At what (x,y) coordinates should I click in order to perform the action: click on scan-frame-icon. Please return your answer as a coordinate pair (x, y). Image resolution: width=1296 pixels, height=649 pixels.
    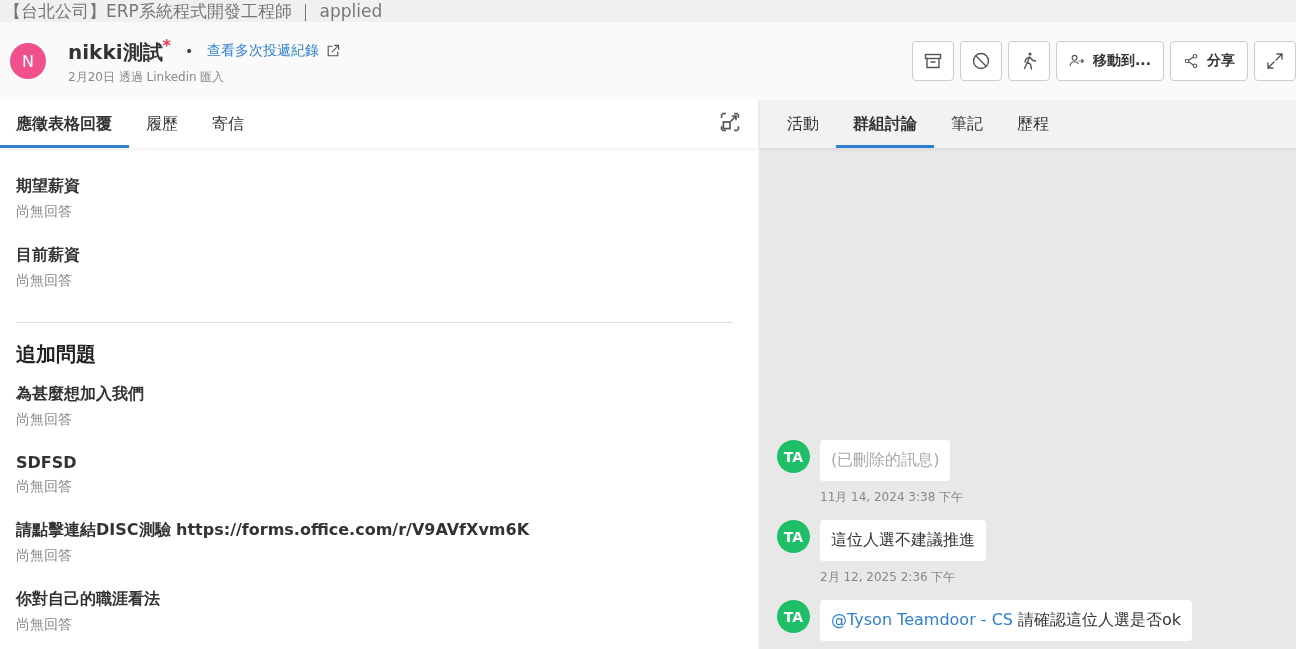
    Looking at the image, I should click on (730, 122).